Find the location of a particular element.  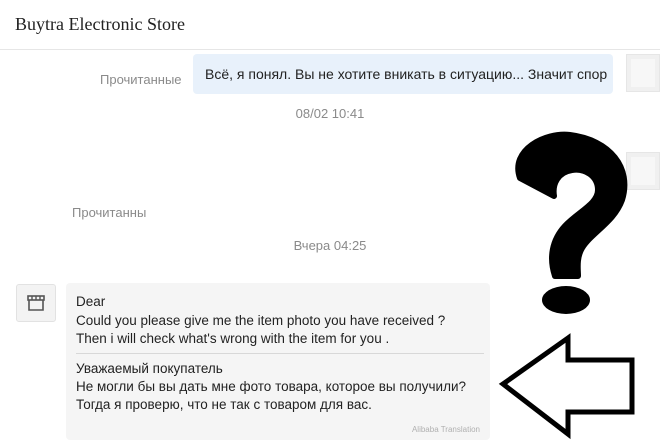

store-icon is located at coordinates (36, 303).